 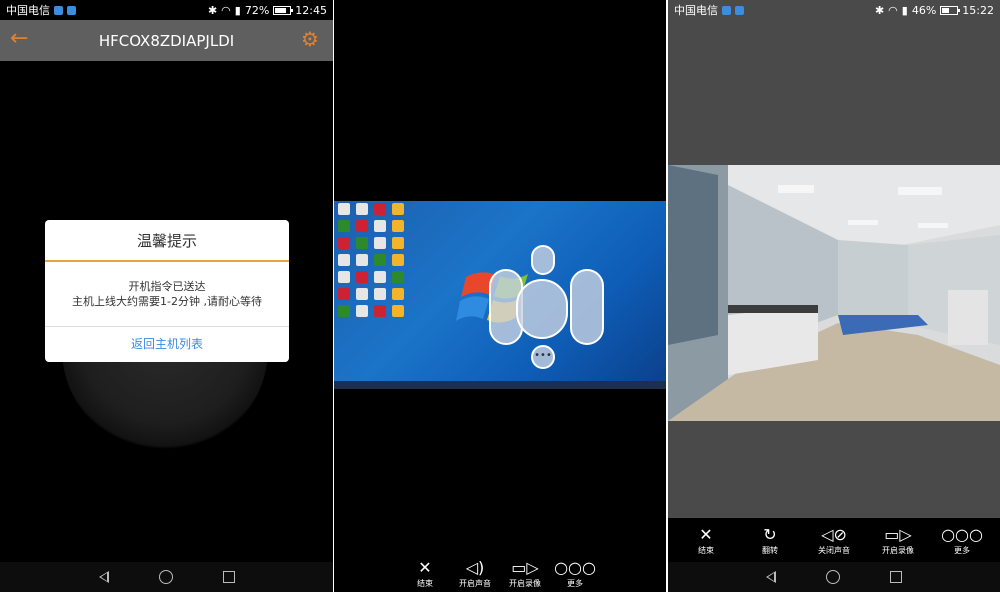 What do you see at coordinates (373, 260) in the screenshot?
I see `desktop-icons` at bounding box center [373, 260].